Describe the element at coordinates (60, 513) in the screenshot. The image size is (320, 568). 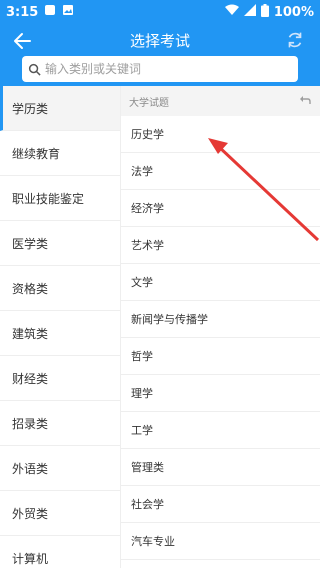
I see `category-item: 外贸类` at that location.